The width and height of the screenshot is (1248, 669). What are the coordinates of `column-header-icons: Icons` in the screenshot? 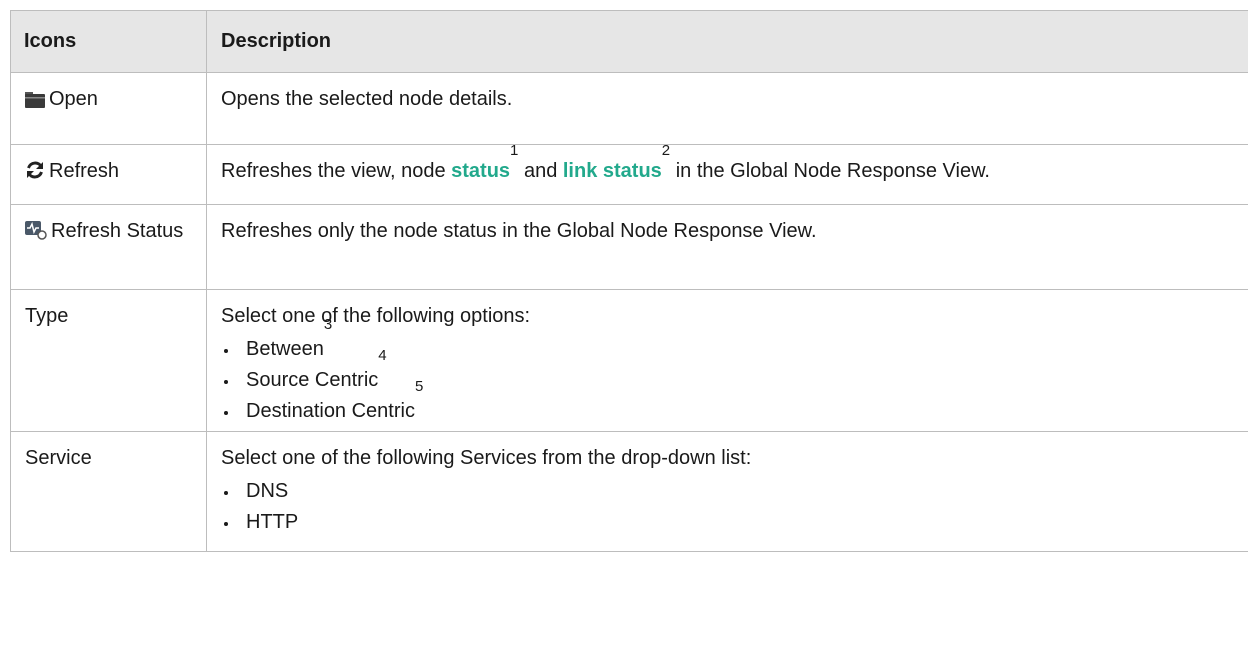 It's located at (108, 41).